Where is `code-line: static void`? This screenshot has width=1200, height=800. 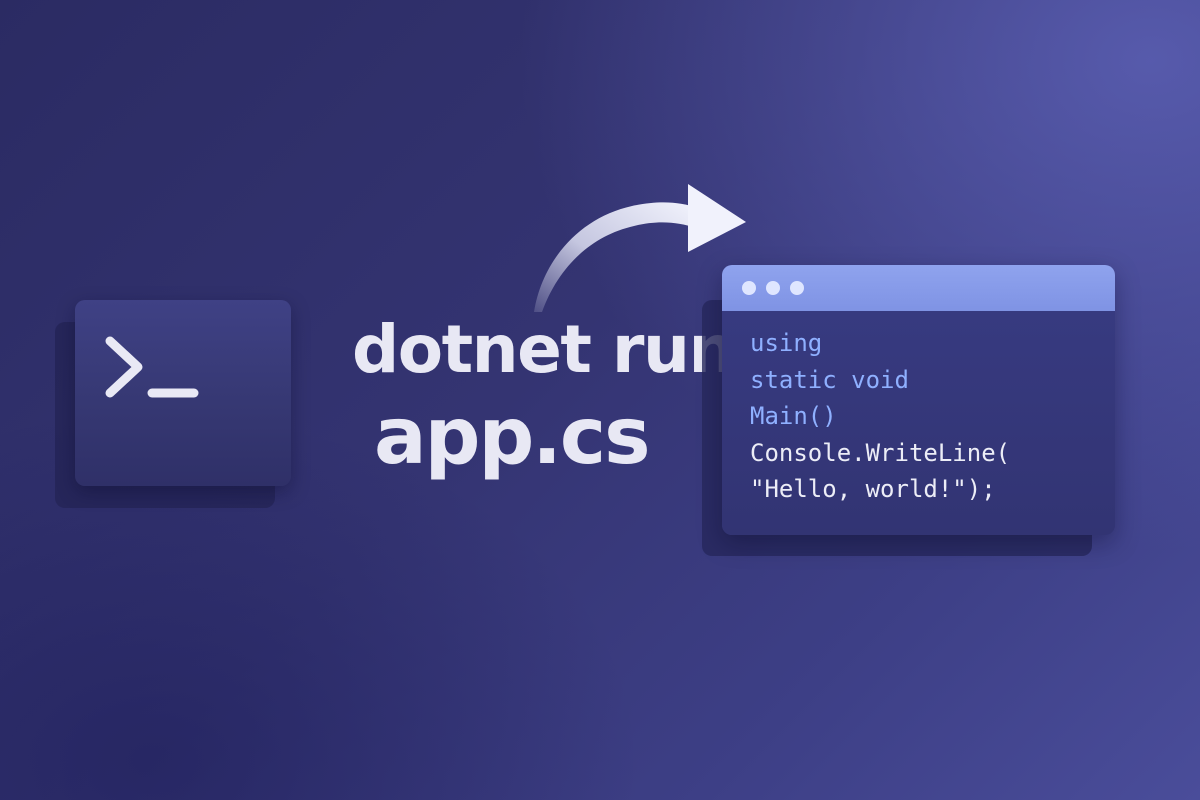
code-line: static void is located at coordinates (829, 379).